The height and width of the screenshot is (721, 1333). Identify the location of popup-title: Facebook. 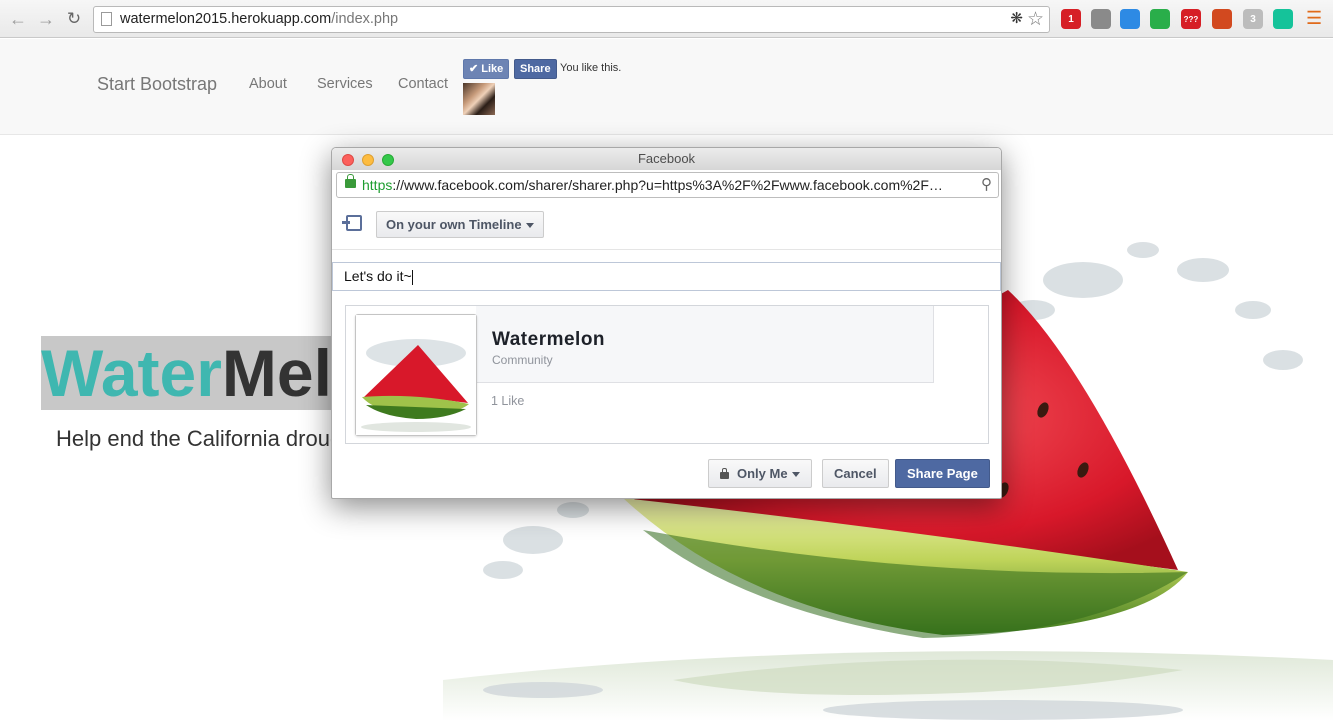
(666, 158).